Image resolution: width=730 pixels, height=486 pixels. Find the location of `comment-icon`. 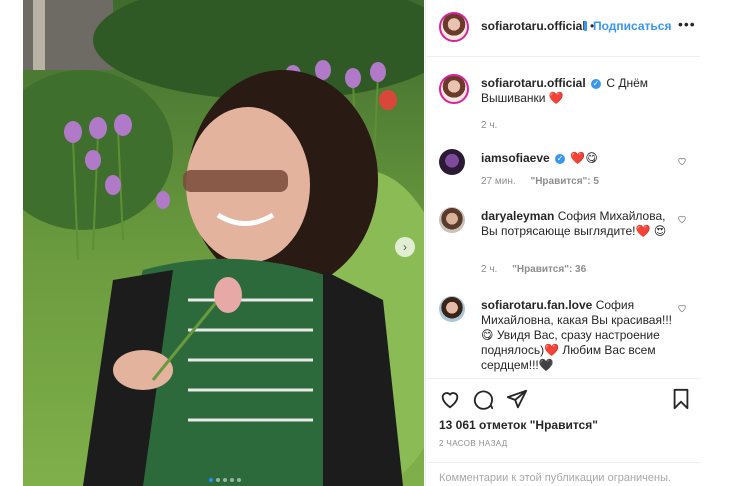

comment-icon is located at coordinates (483, 399).